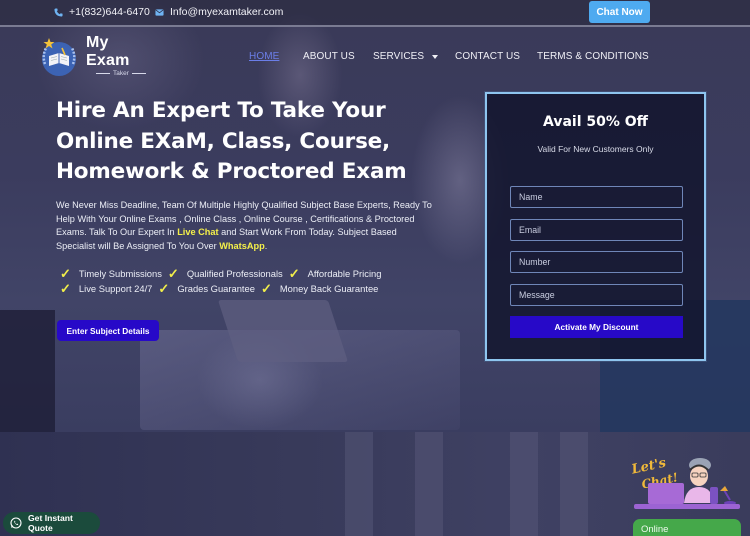 This screenshot has height=536, width=750. Describe the element at coordinates (58, 12) in the screenshot. I see `phone-icon` at that location.